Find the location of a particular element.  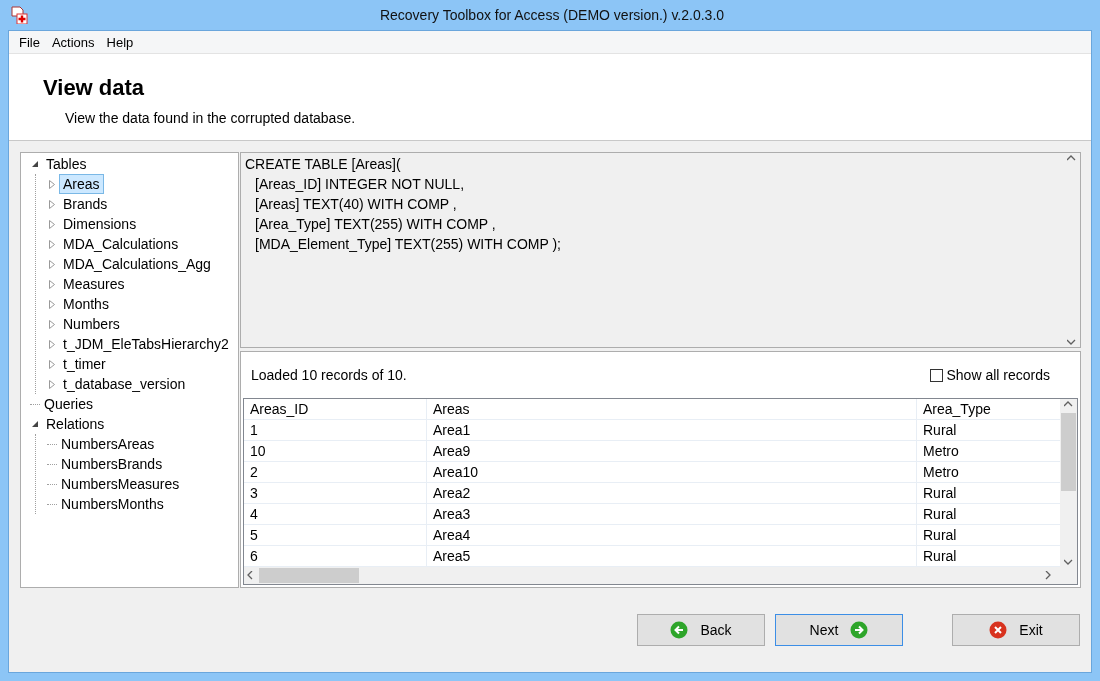

tree-item: NumbersMeasures is located at coordinates (120, 484).